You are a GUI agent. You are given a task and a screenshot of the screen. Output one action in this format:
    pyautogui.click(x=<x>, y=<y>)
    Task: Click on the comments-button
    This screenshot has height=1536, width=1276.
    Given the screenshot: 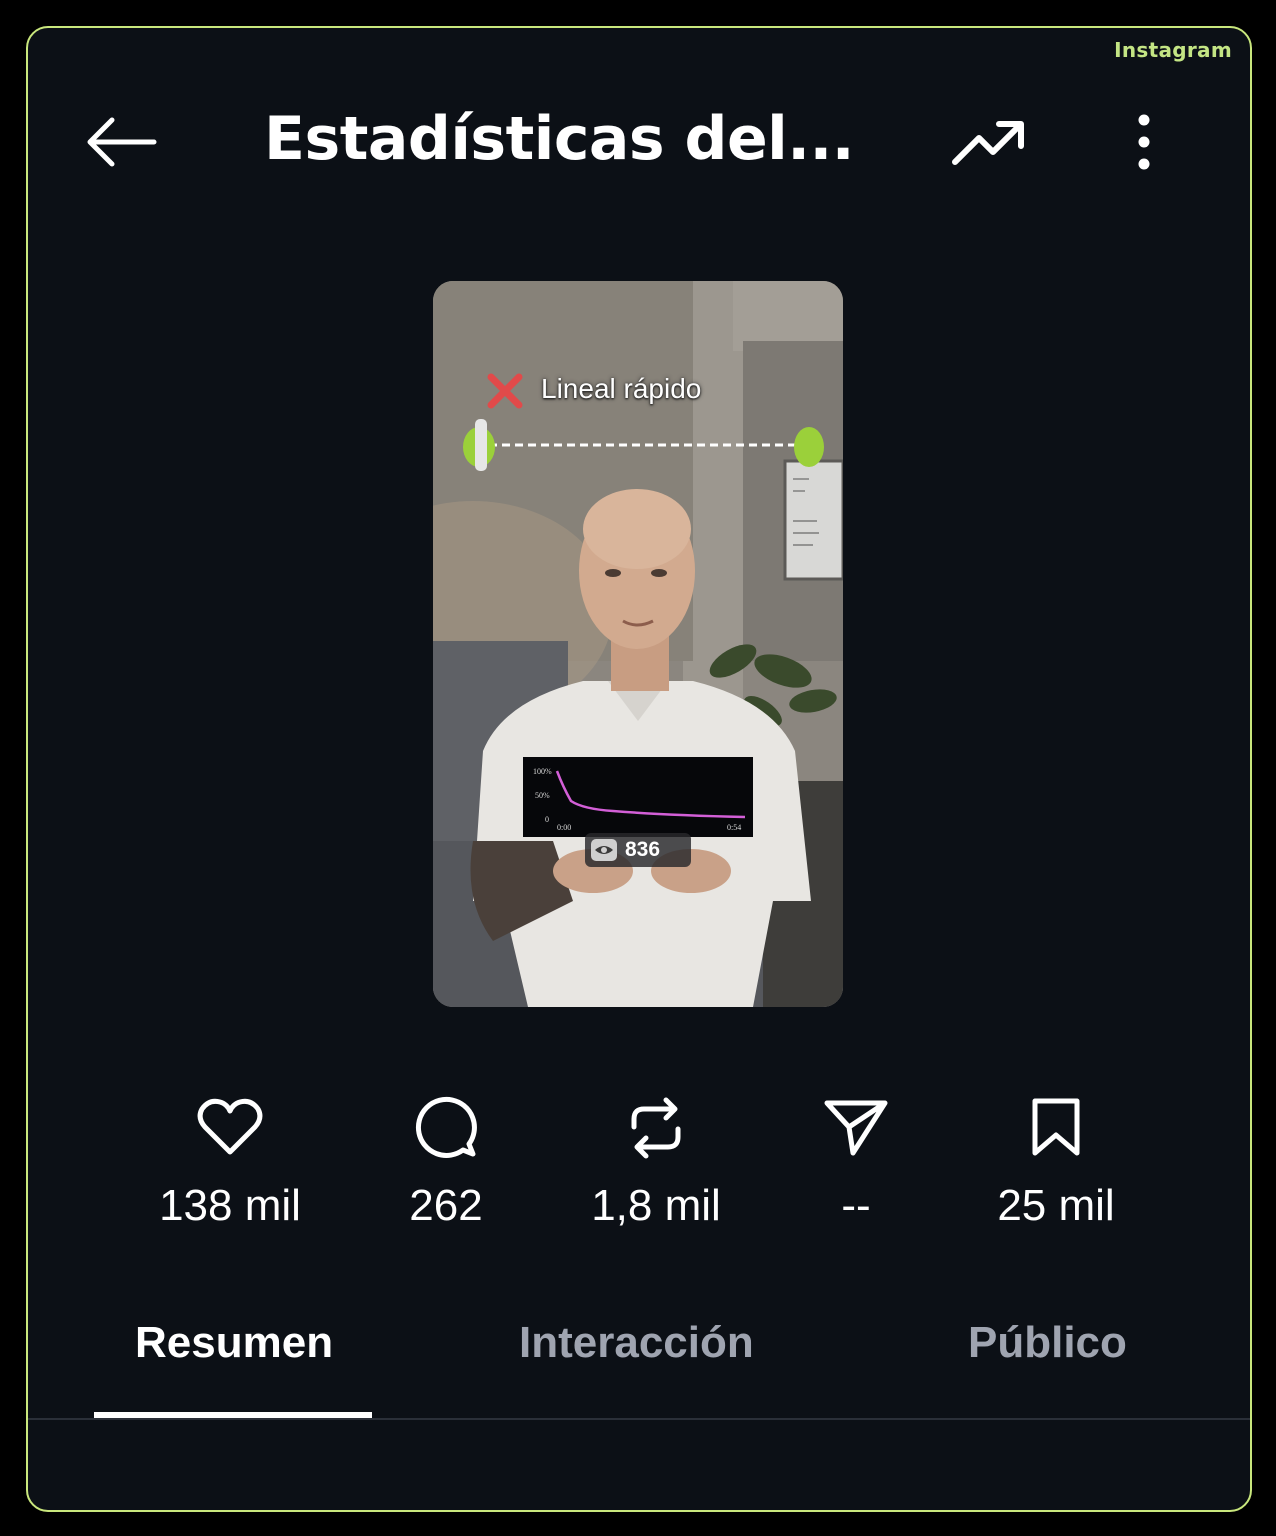 What is the action you would take?
    pyautogui.click(x=446, y=1128)
    